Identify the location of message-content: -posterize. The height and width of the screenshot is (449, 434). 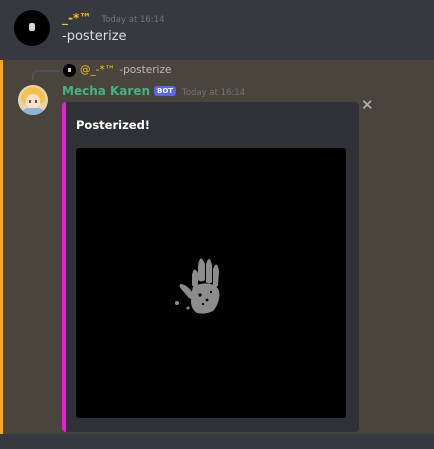
(94, 36).